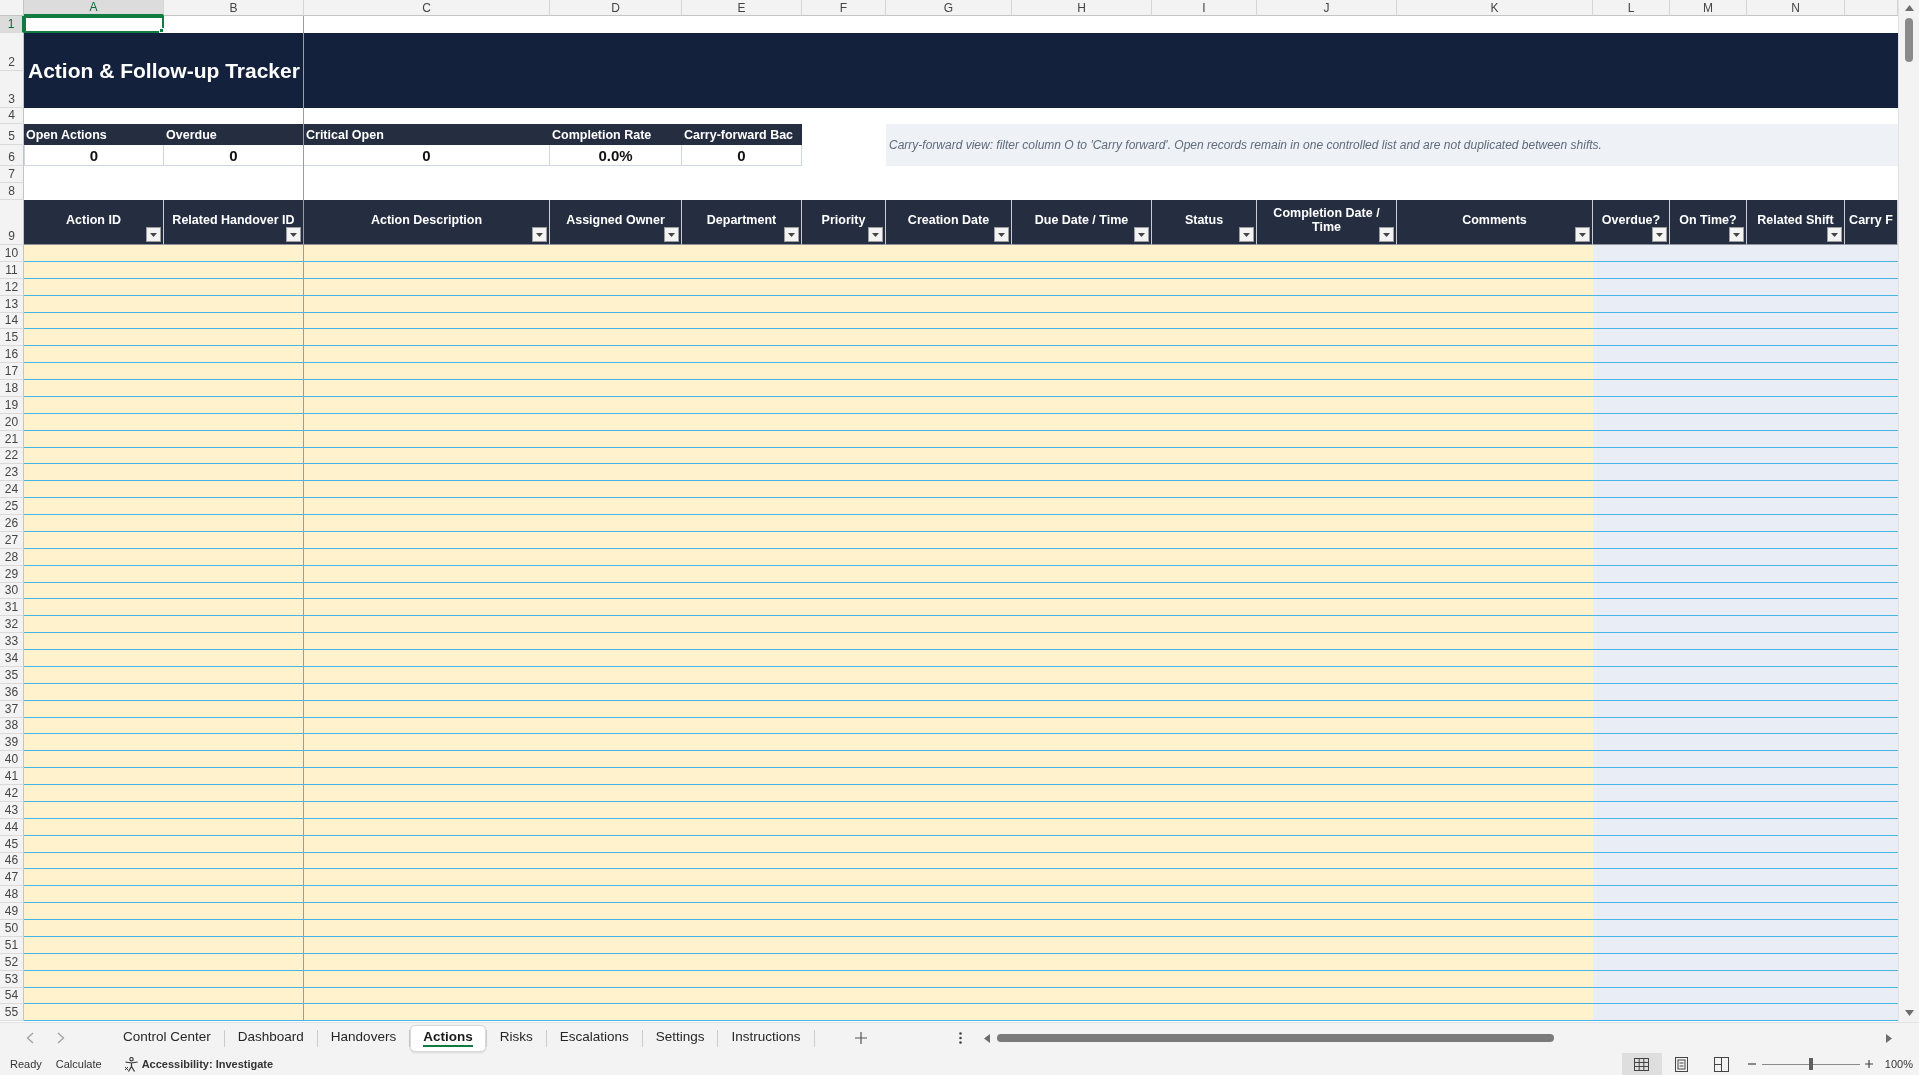  Describe the element at coordinates (12, 473) in the screenshot. I see `row-header: 23` at that location.